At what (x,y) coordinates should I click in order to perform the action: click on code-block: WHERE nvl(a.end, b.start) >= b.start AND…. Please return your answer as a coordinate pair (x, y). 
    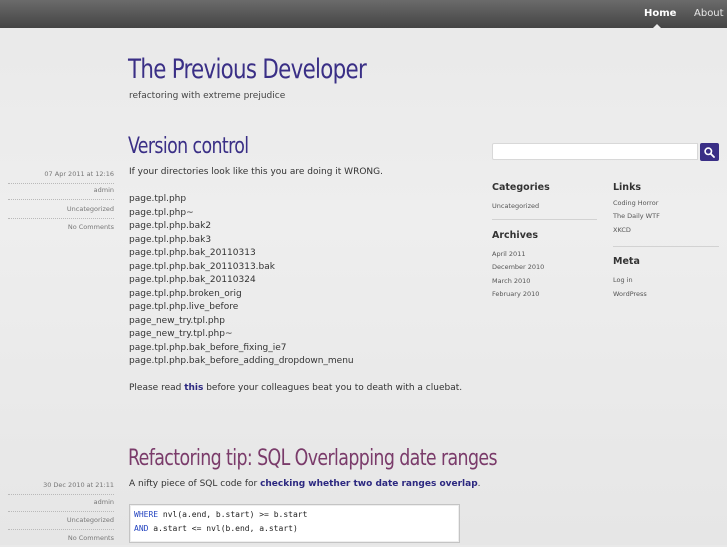
    Looking at the image, I should click on (294, 523).